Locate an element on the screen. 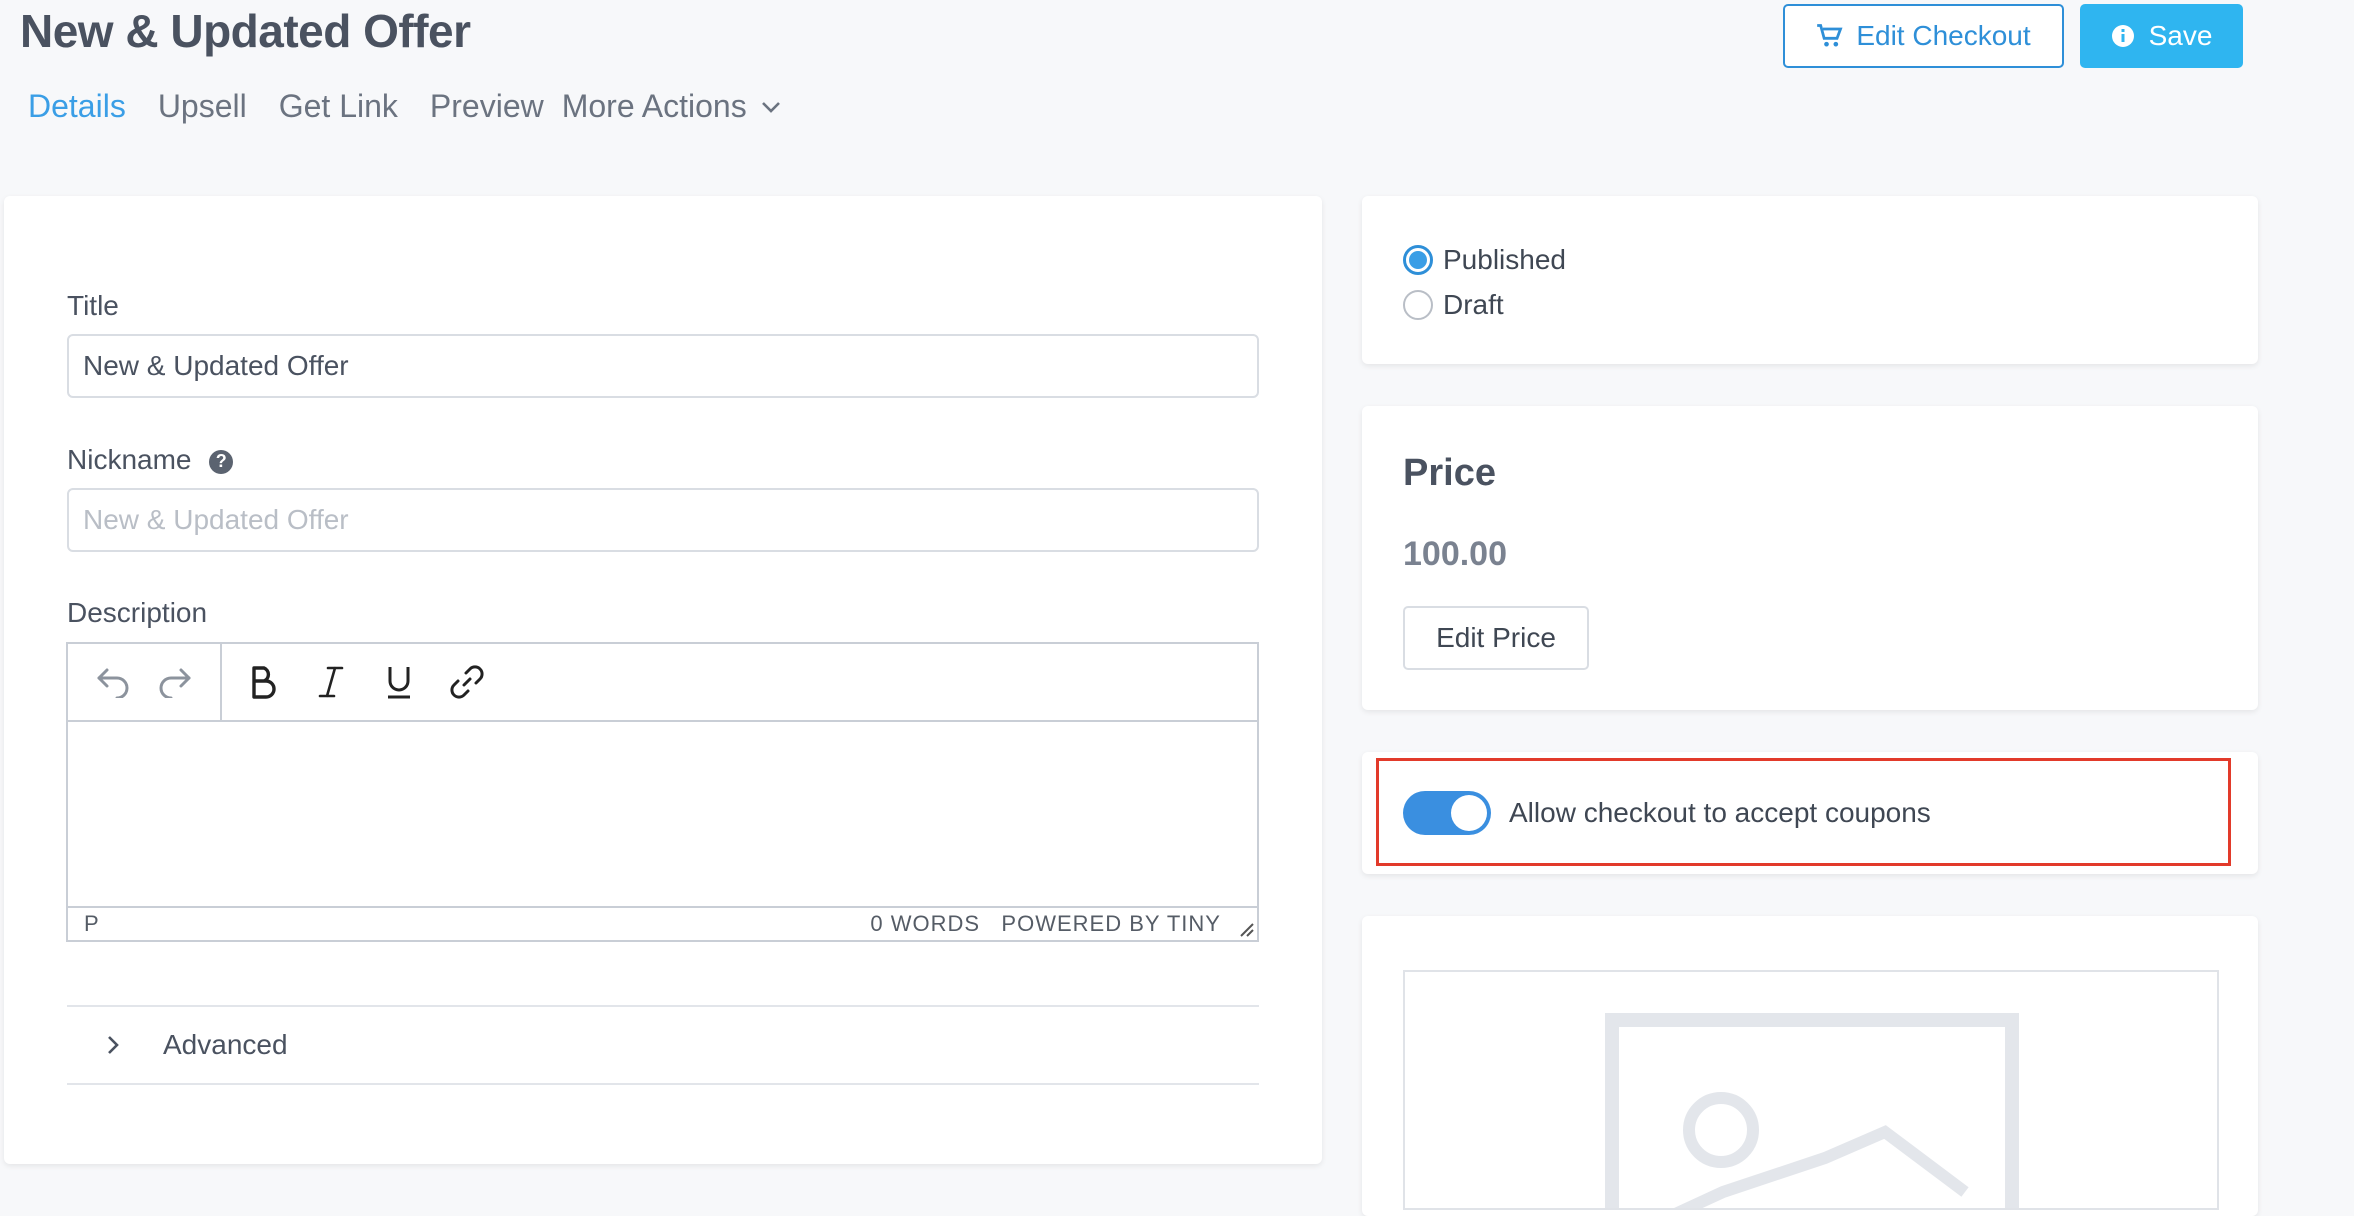 This screenshot has width=2354, height=1216. price-value: 100.00 is located at coordinates (1455, 554).